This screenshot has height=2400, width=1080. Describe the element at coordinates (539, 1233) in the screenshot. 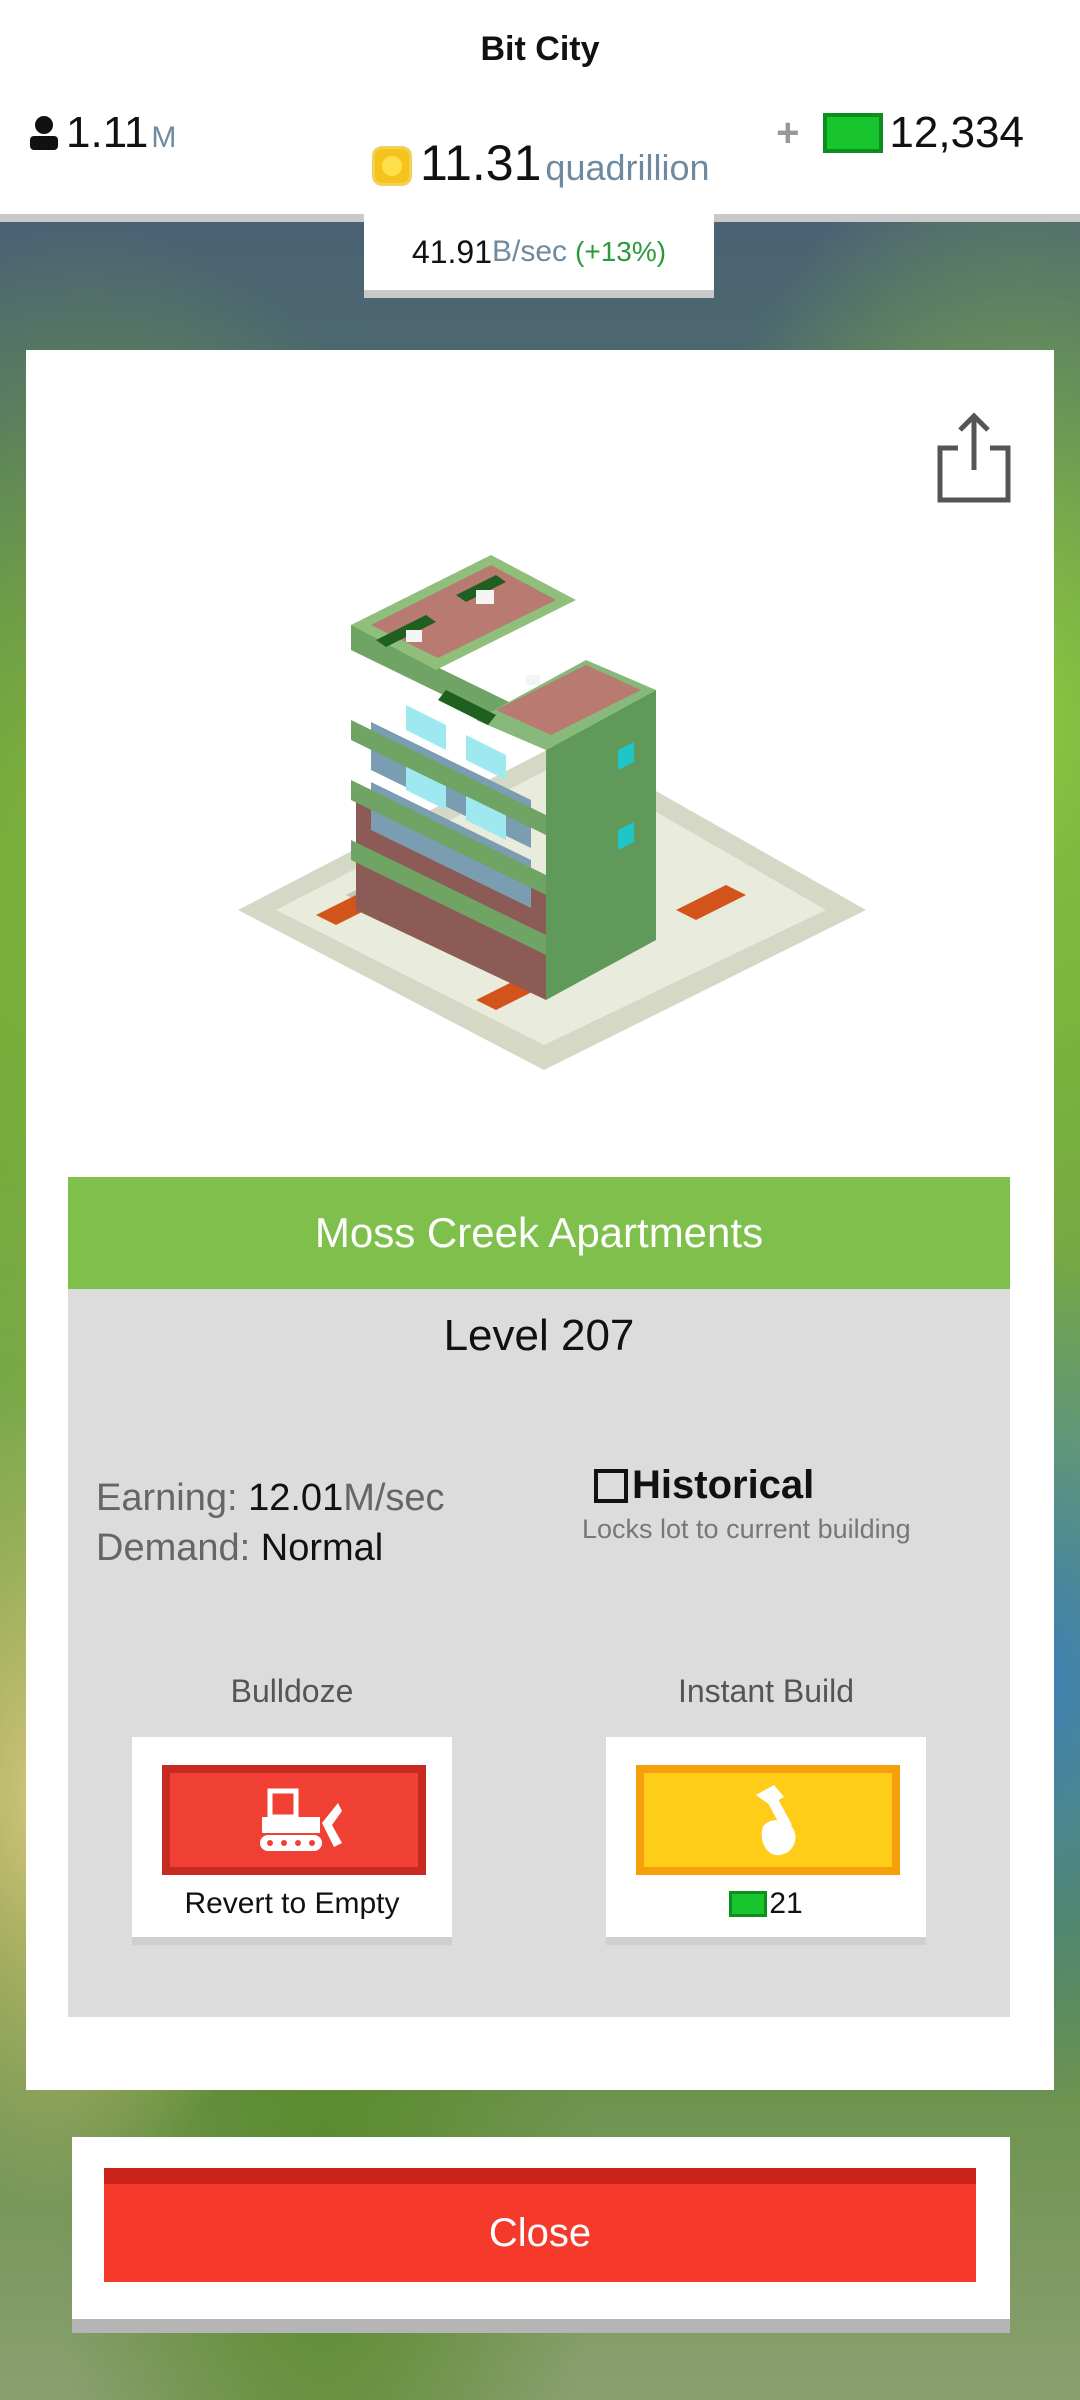

I see `building-name: Moss Creek Apartments` at that location.